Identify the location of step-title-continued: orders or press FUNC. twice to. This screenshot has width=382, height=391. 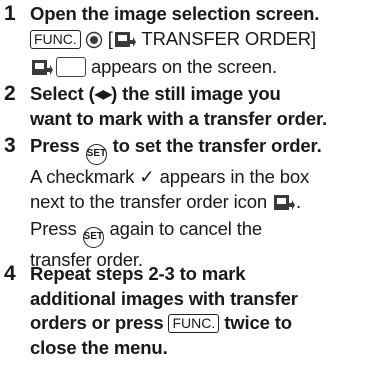
(204, 323).